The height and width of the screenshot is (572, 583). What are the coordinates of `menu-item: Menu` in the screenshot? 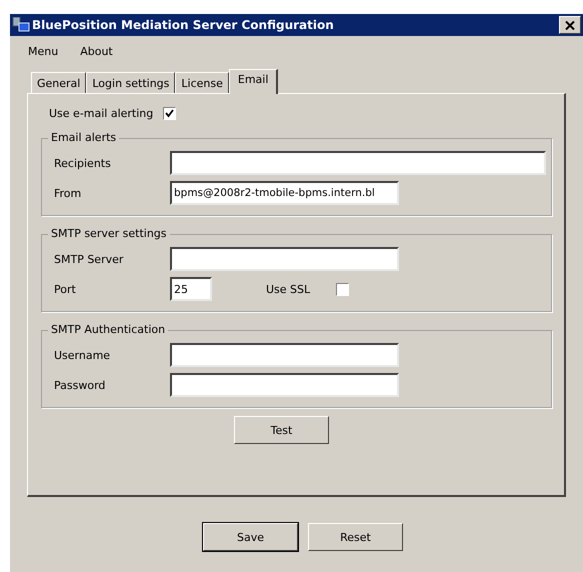 It's located at (43, 55).